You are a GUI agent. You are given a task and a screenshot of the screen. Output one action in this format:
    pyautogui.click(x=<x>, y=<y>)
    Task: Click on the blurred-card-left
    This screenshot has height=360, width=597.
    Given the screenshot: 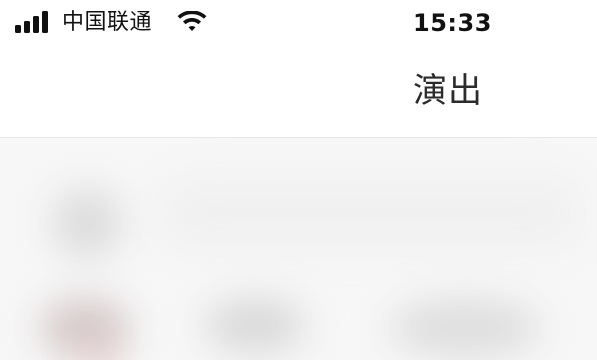 What is the action you would take?
    pyautogui.click(x=85, y=328)
    